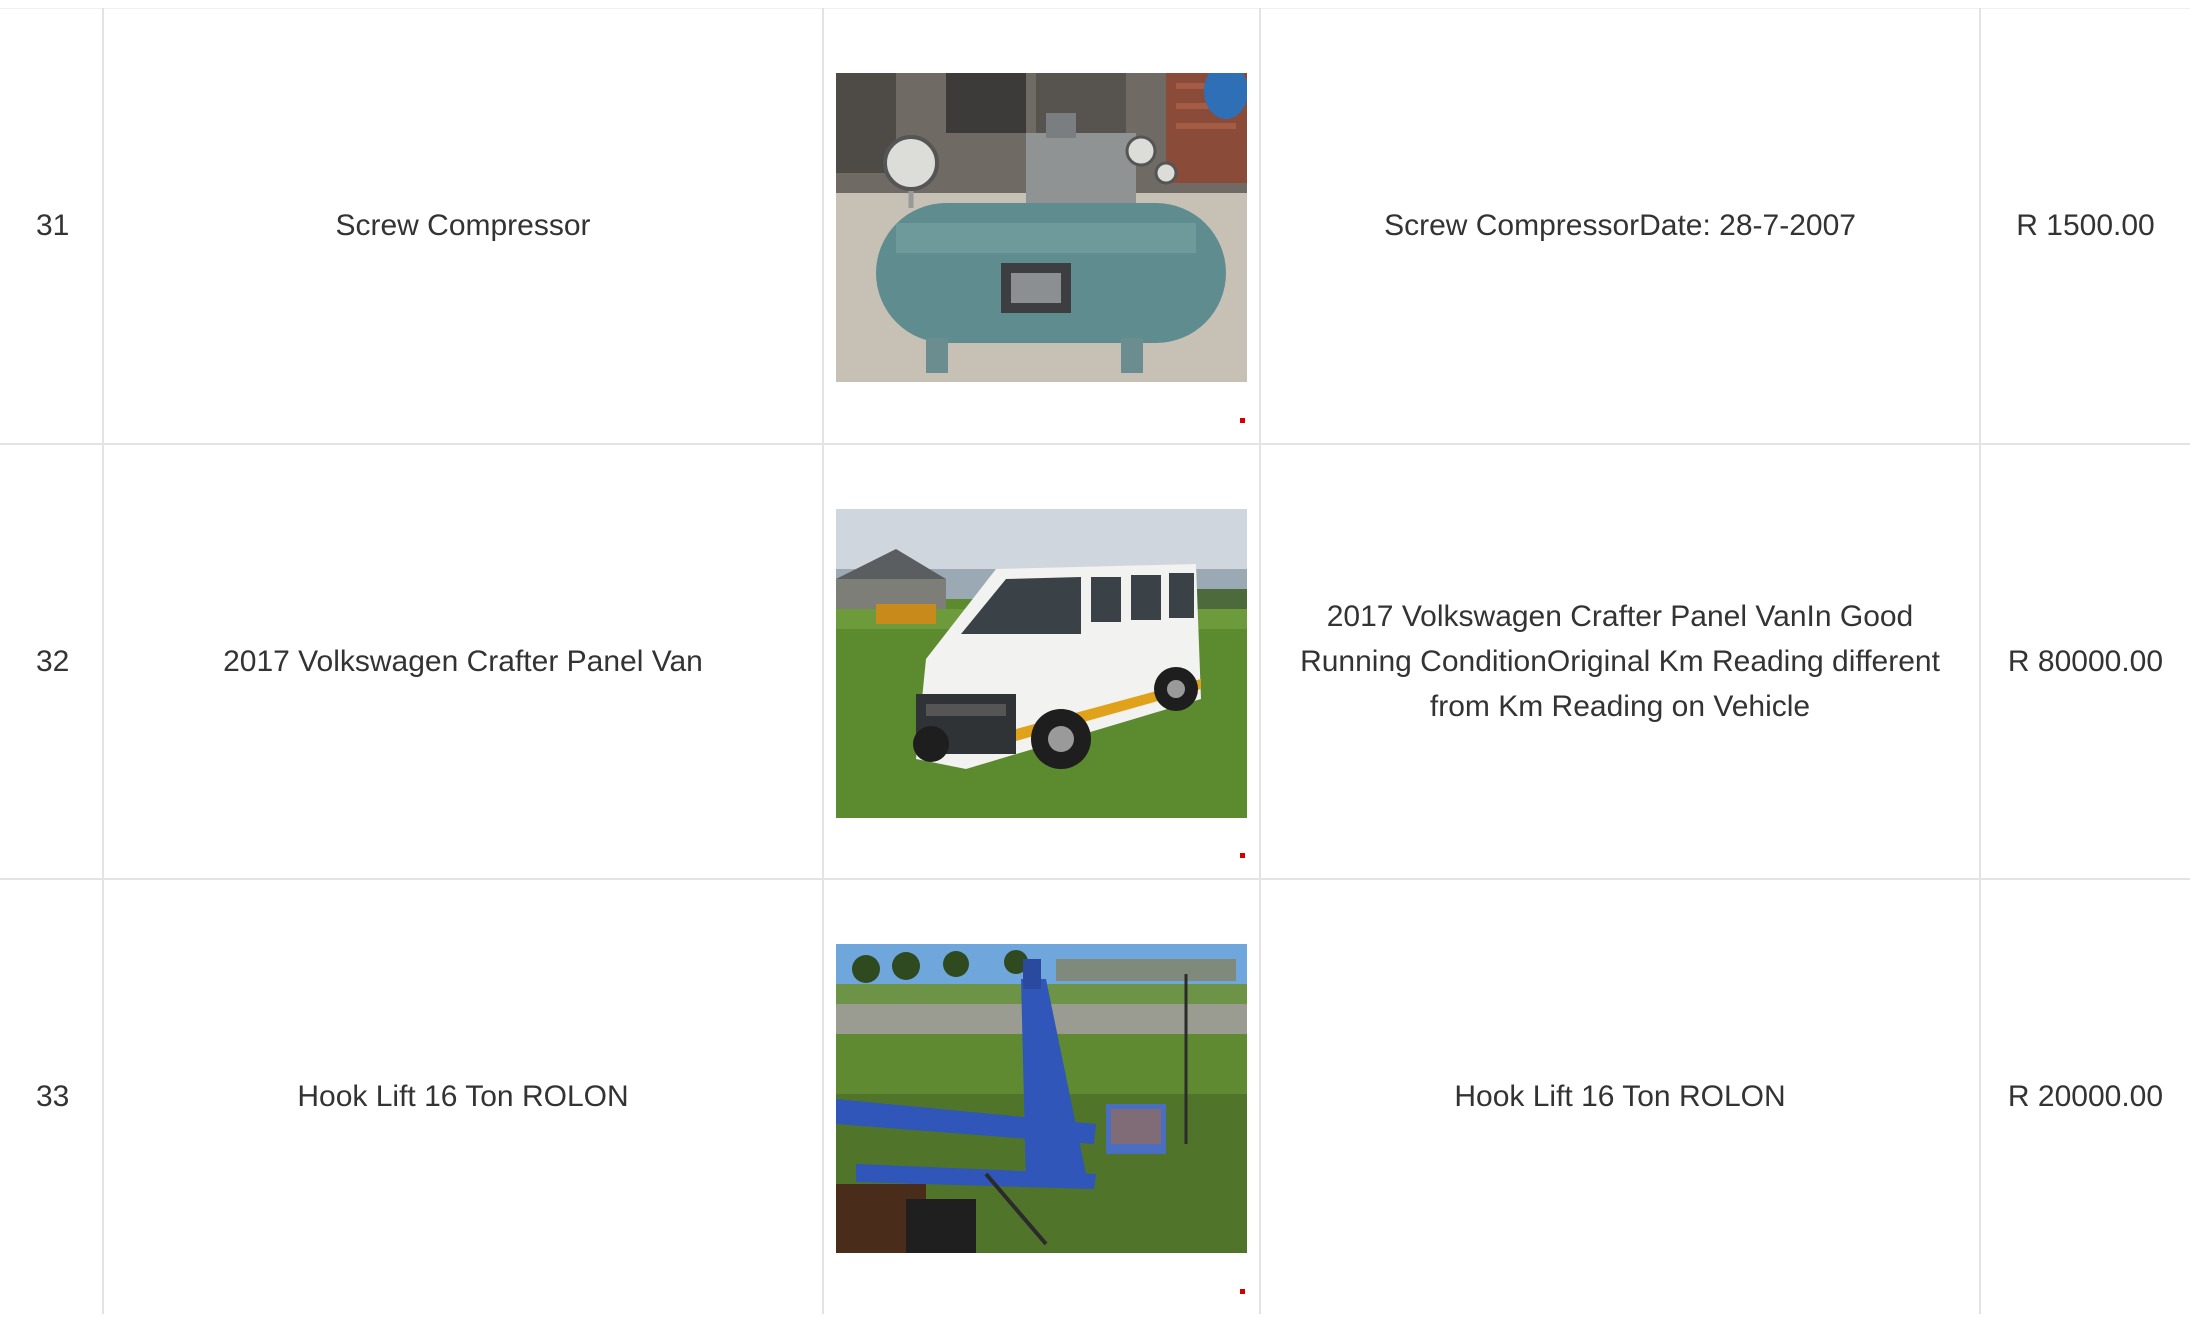 The width and height of the screenshot is (2190, 1319). Describe the element at coordinates (463, 661) in the screenshot. I see `item-name: 2017 Volkswagen Crafter Panel Van` at that location.